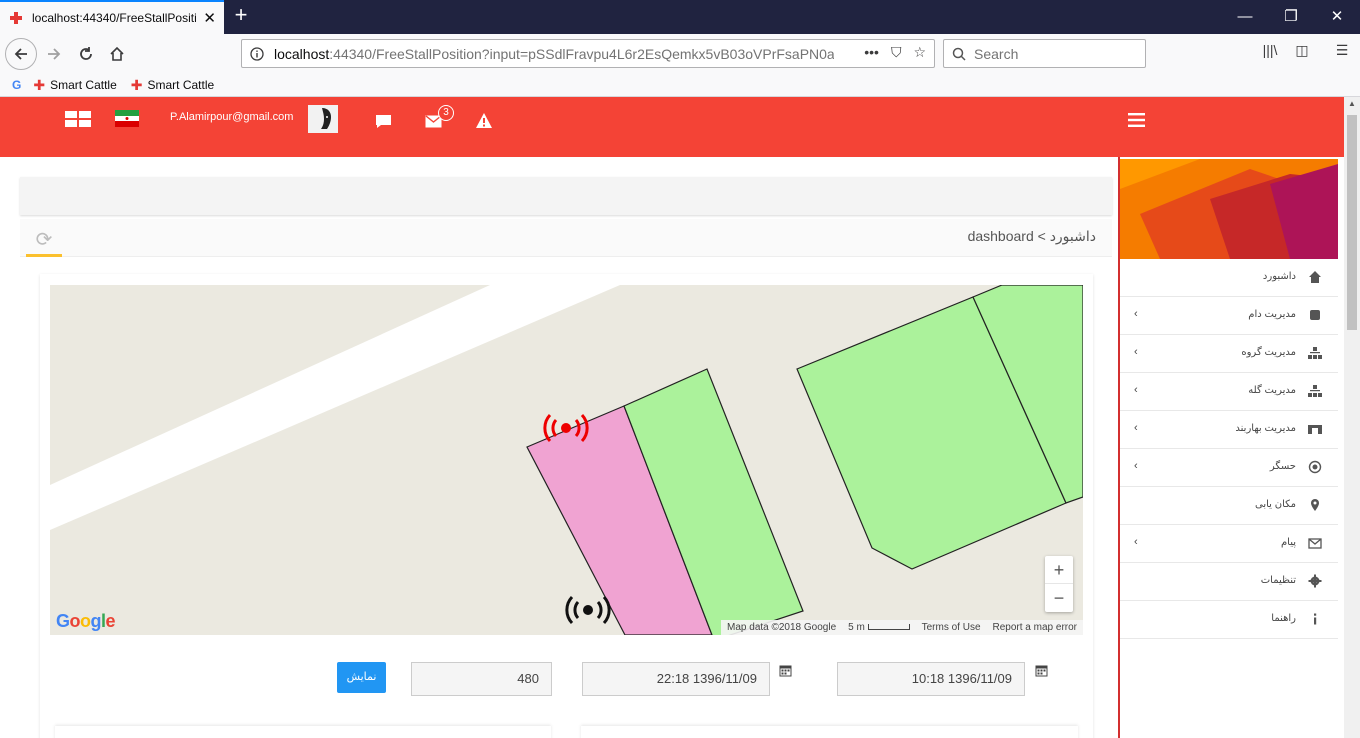  What do you see at coordinates (1229, 209) in the screenshot?
I see `sidebar-banner` at bounding box center [1229, 209].